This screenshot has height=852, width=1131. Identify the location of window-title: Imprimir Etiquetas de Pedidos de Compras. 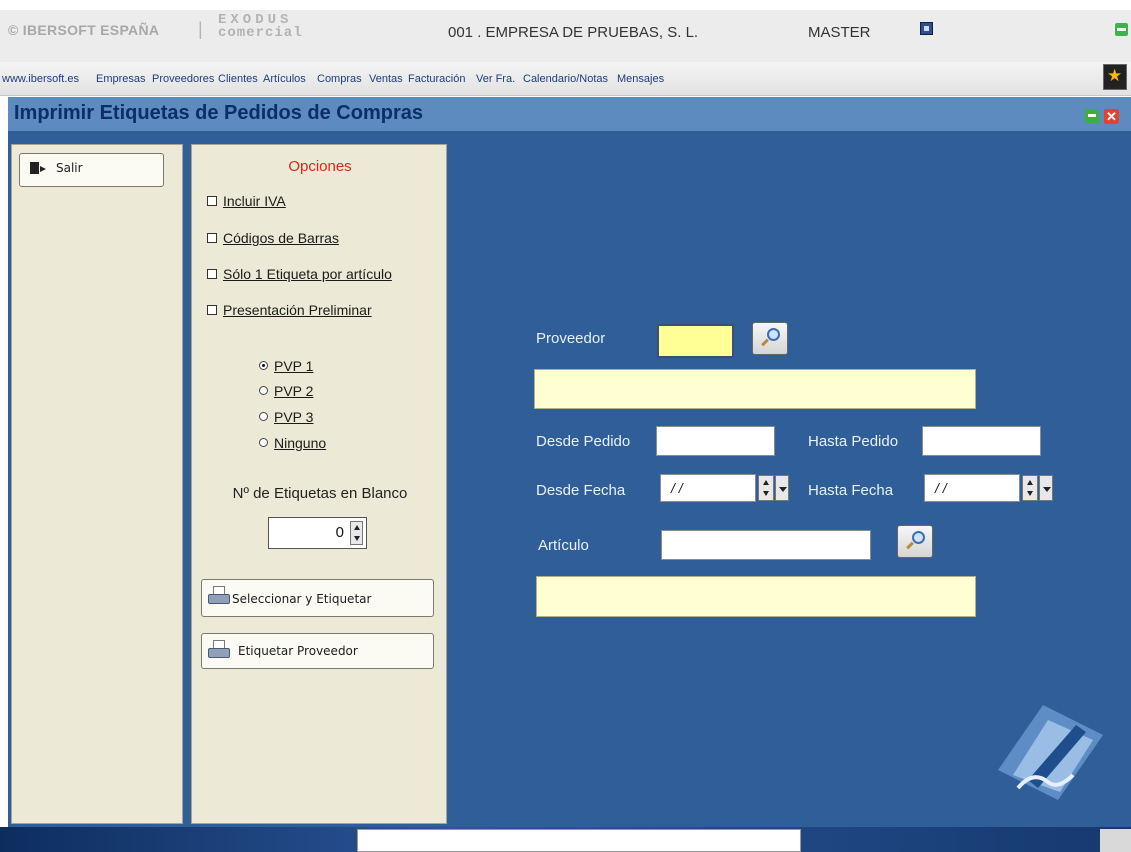
(218, 113).